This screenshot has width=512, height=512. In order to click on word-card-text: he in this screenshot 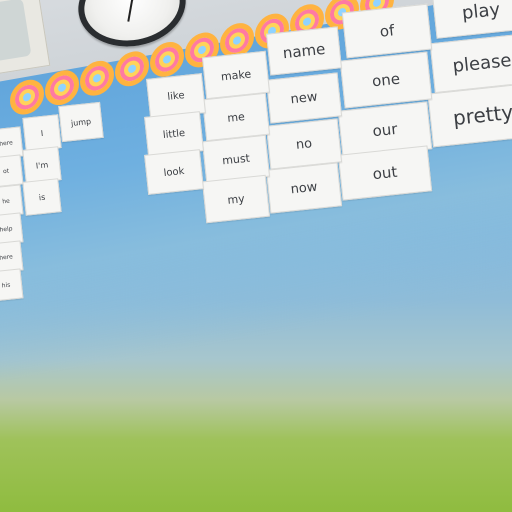, I will do `click(6, 201)`.